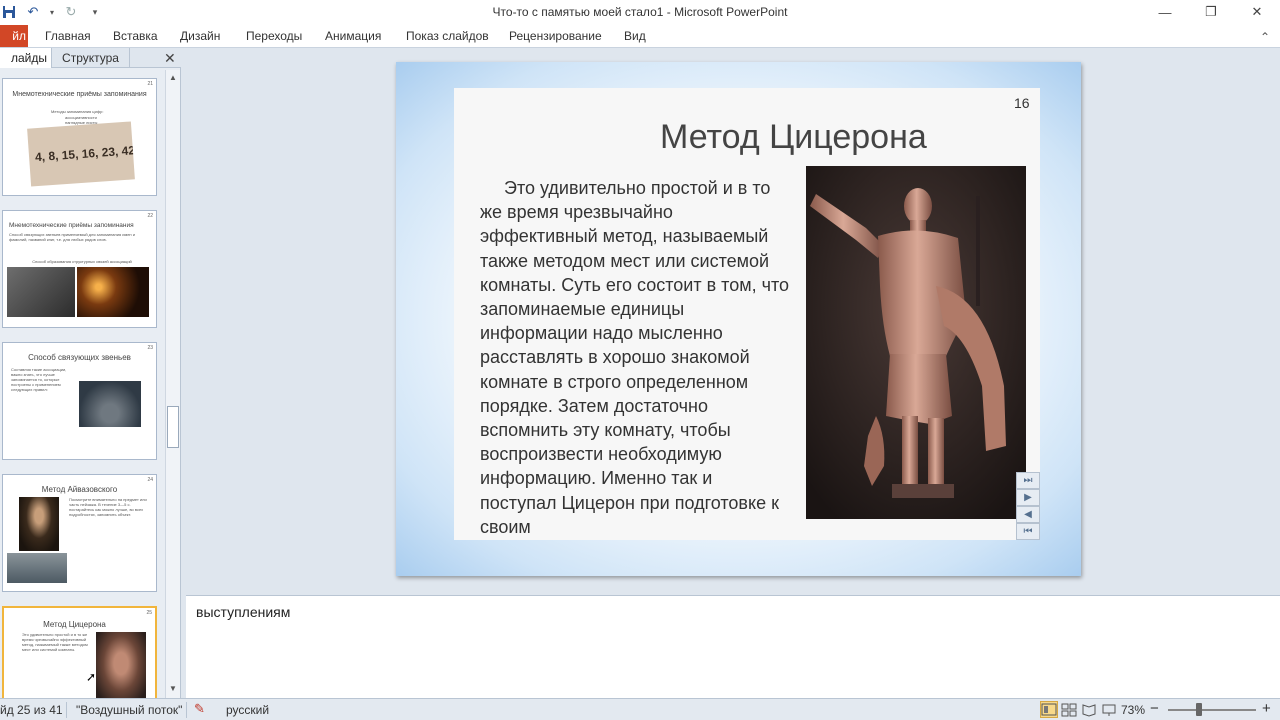 The height and width of the screenshot is (720, 1280). Describe the element at coordinates (199, 709) in the screenshot. I see `spellcheck-icon: ✎` at that location.